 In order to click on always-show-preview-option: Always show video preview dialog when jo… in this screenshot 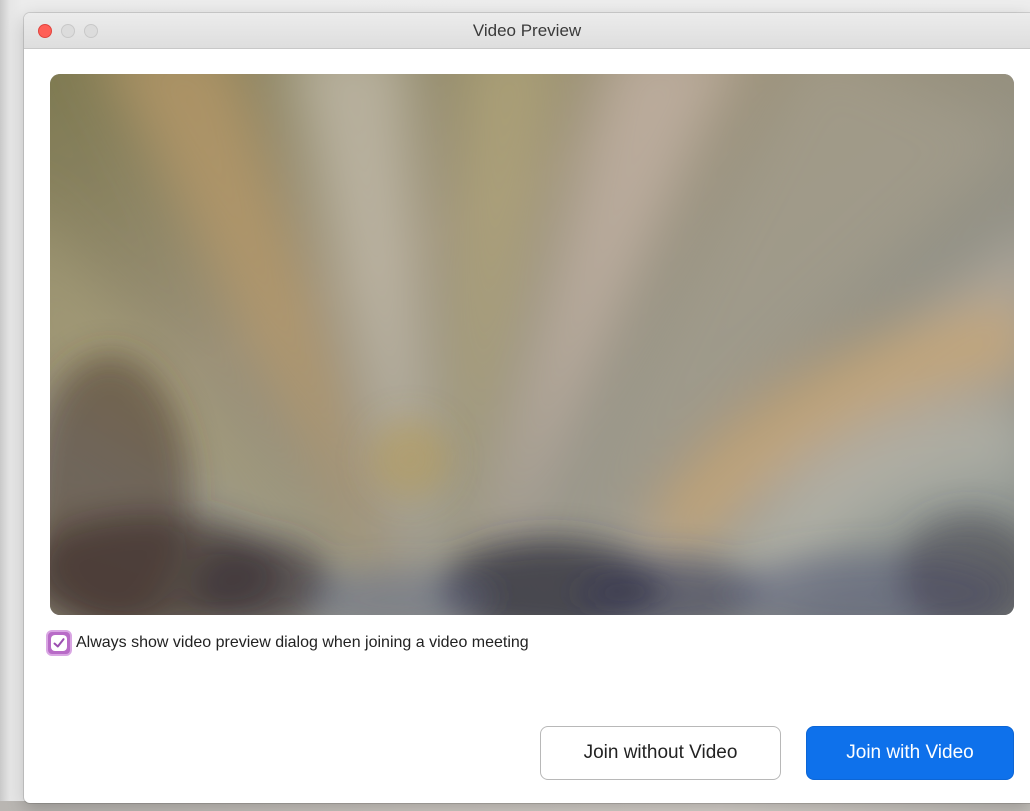, I will do `click(287, 643)`.